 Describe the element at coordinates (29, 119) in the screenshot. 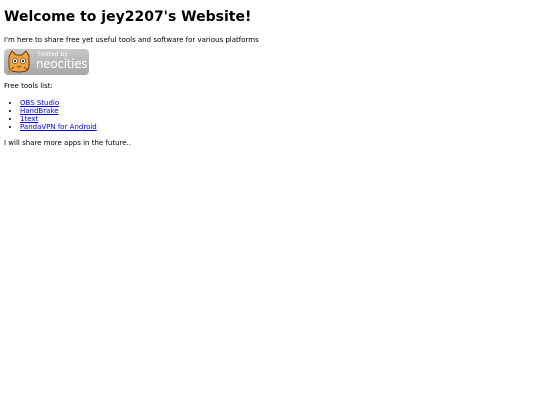

I see `tool-link-1text: 1text` at that location.